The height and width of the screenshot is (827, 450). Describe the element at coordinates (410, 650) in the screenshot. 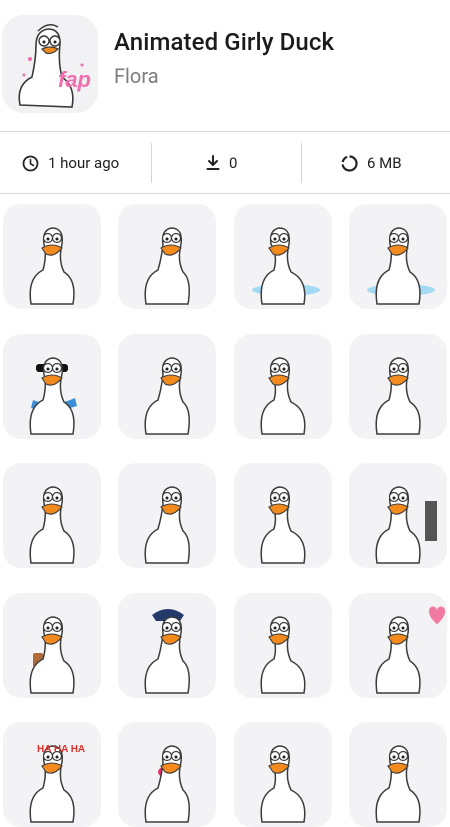

I see `sticker-duck-heart-image` at that location.